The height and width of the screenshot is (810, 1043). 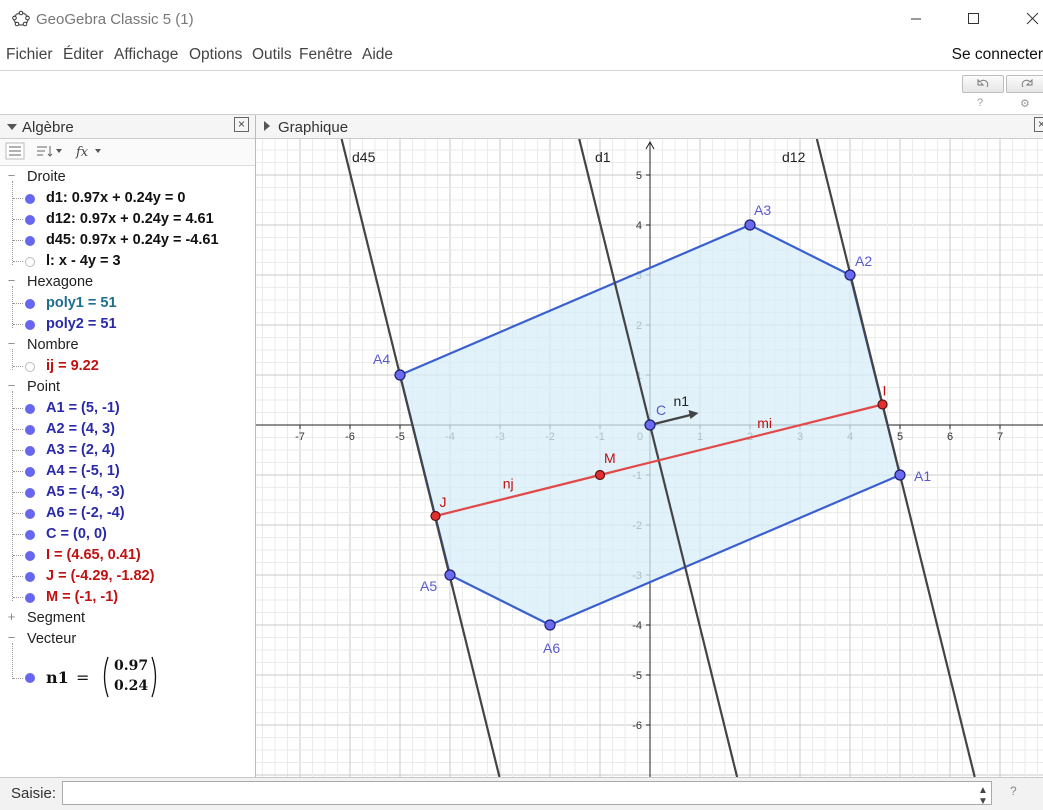 What do you see at coordinates (313, 127) in the screenshot?
I see `graphics-title: Graphique` at bounding box center [313, 127].